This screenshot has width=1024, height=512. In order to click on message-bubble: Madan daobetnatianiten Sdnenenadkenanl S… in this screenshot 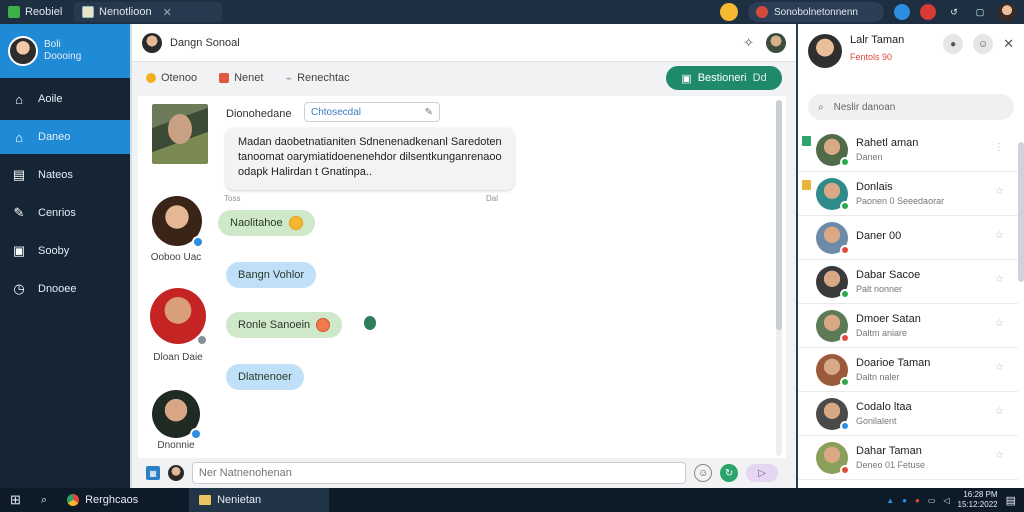, I will do `click(370, 159)`.